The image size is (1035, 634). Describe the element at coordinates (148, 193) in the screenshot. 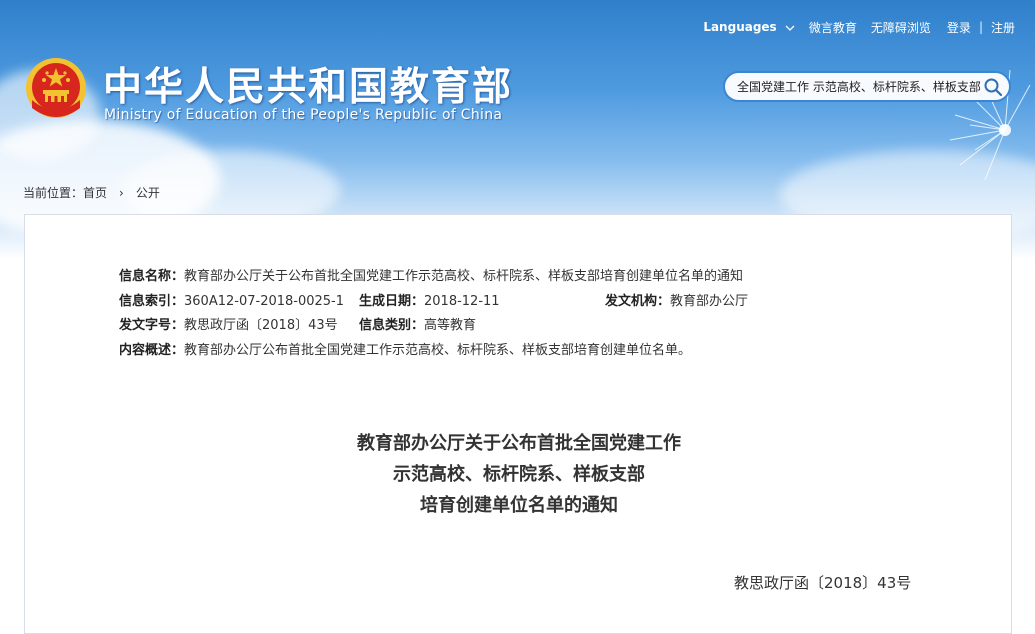

I see `breadcrumb-current: 公开` at that location.